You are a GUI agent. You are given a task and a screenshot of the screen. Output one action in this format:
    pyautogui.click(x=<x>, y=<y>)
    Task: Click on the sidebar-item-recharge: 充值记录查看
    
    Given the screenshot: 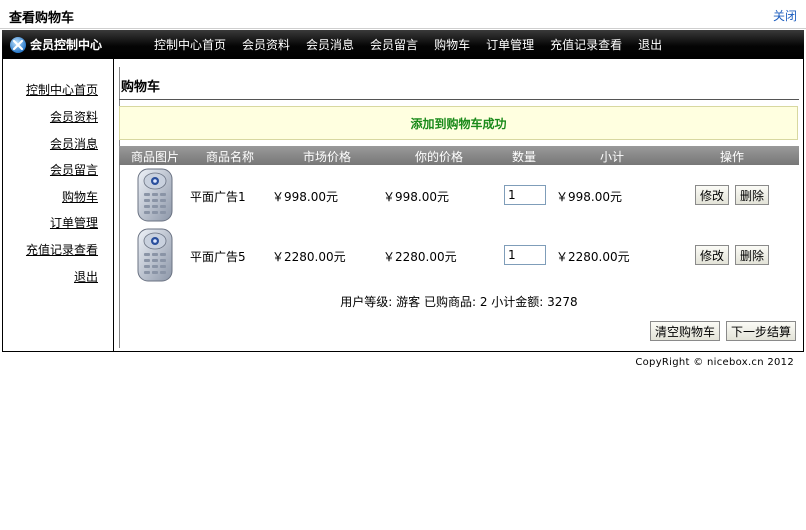 What is the action you would take?
    pyautogui.click(x=62, y=249)
    